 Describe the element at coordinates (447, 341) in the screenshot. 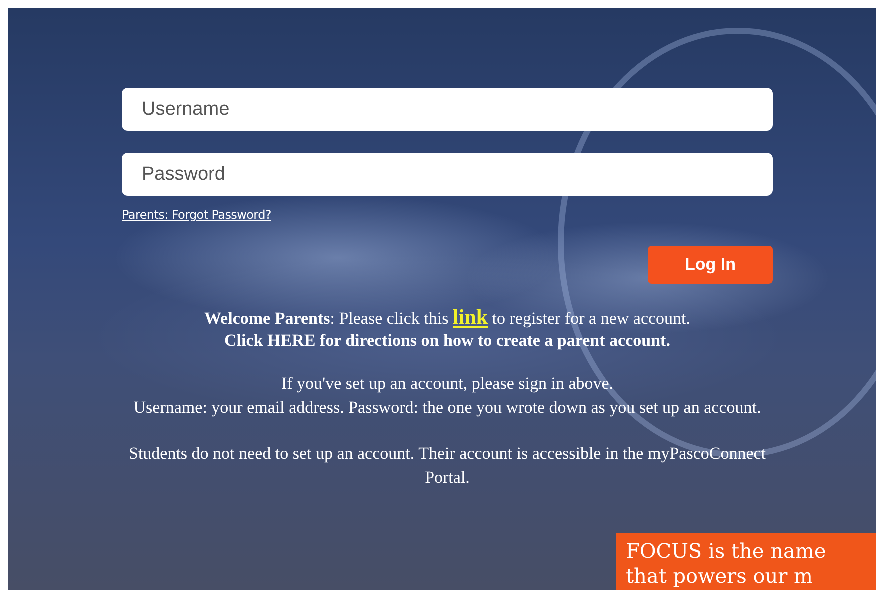

I see `directions-link: Click HERE for directions on how to create a parent account.` at that location.